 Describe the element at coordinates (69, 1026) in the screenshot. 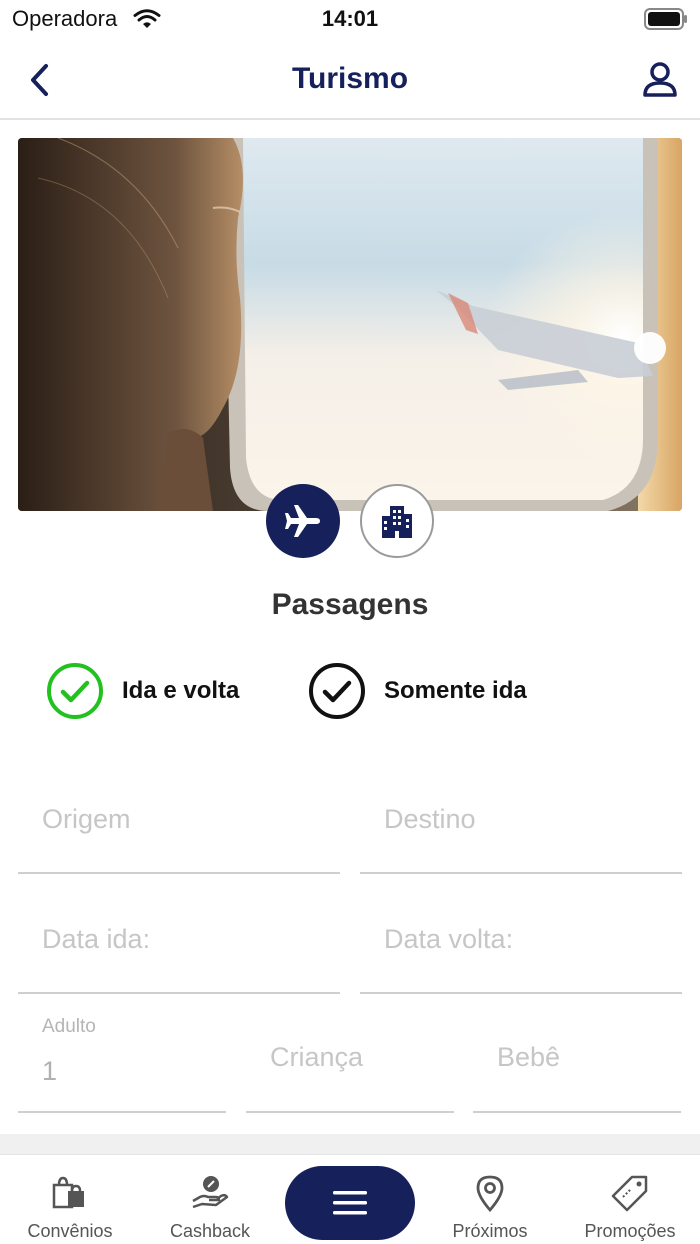

I see `adult-label: Adulto` at that location.